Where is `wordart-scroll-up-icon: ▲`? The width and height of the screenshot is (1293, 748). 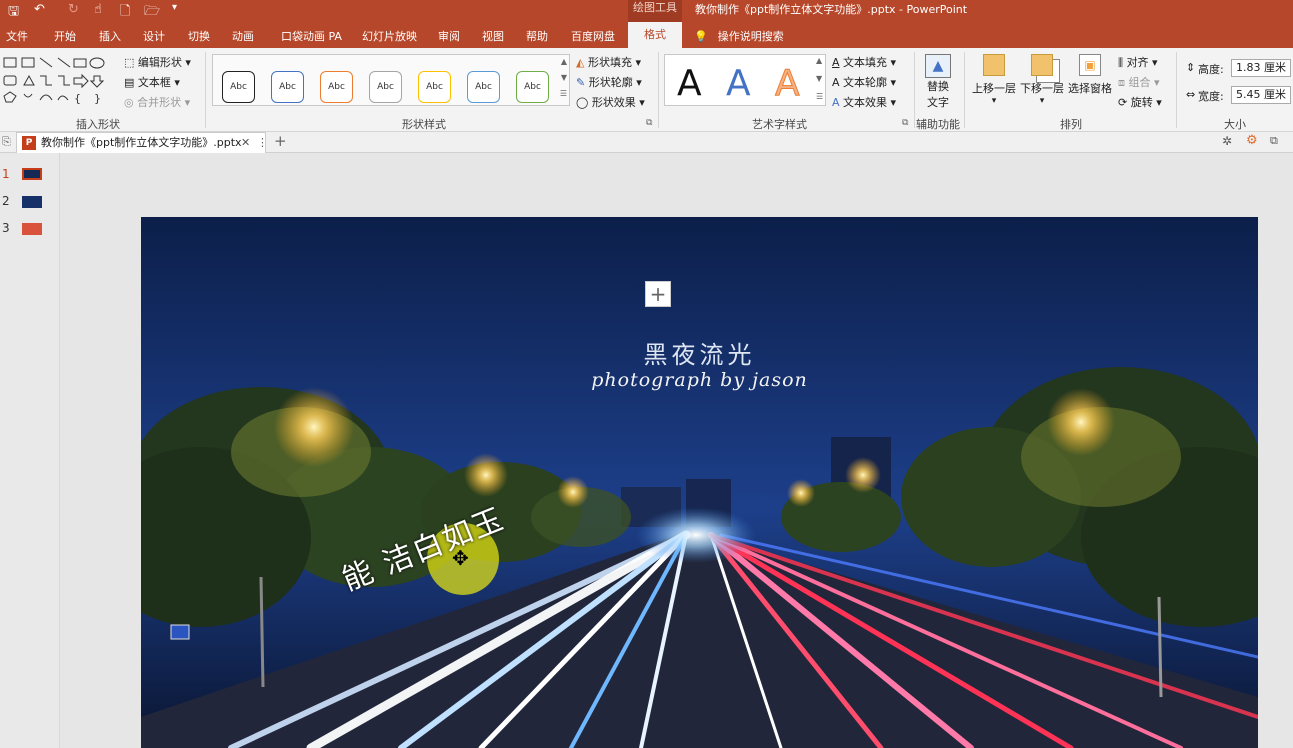
wordart-scroll-up-icon: ▲ is located at coordinates (819, 60).